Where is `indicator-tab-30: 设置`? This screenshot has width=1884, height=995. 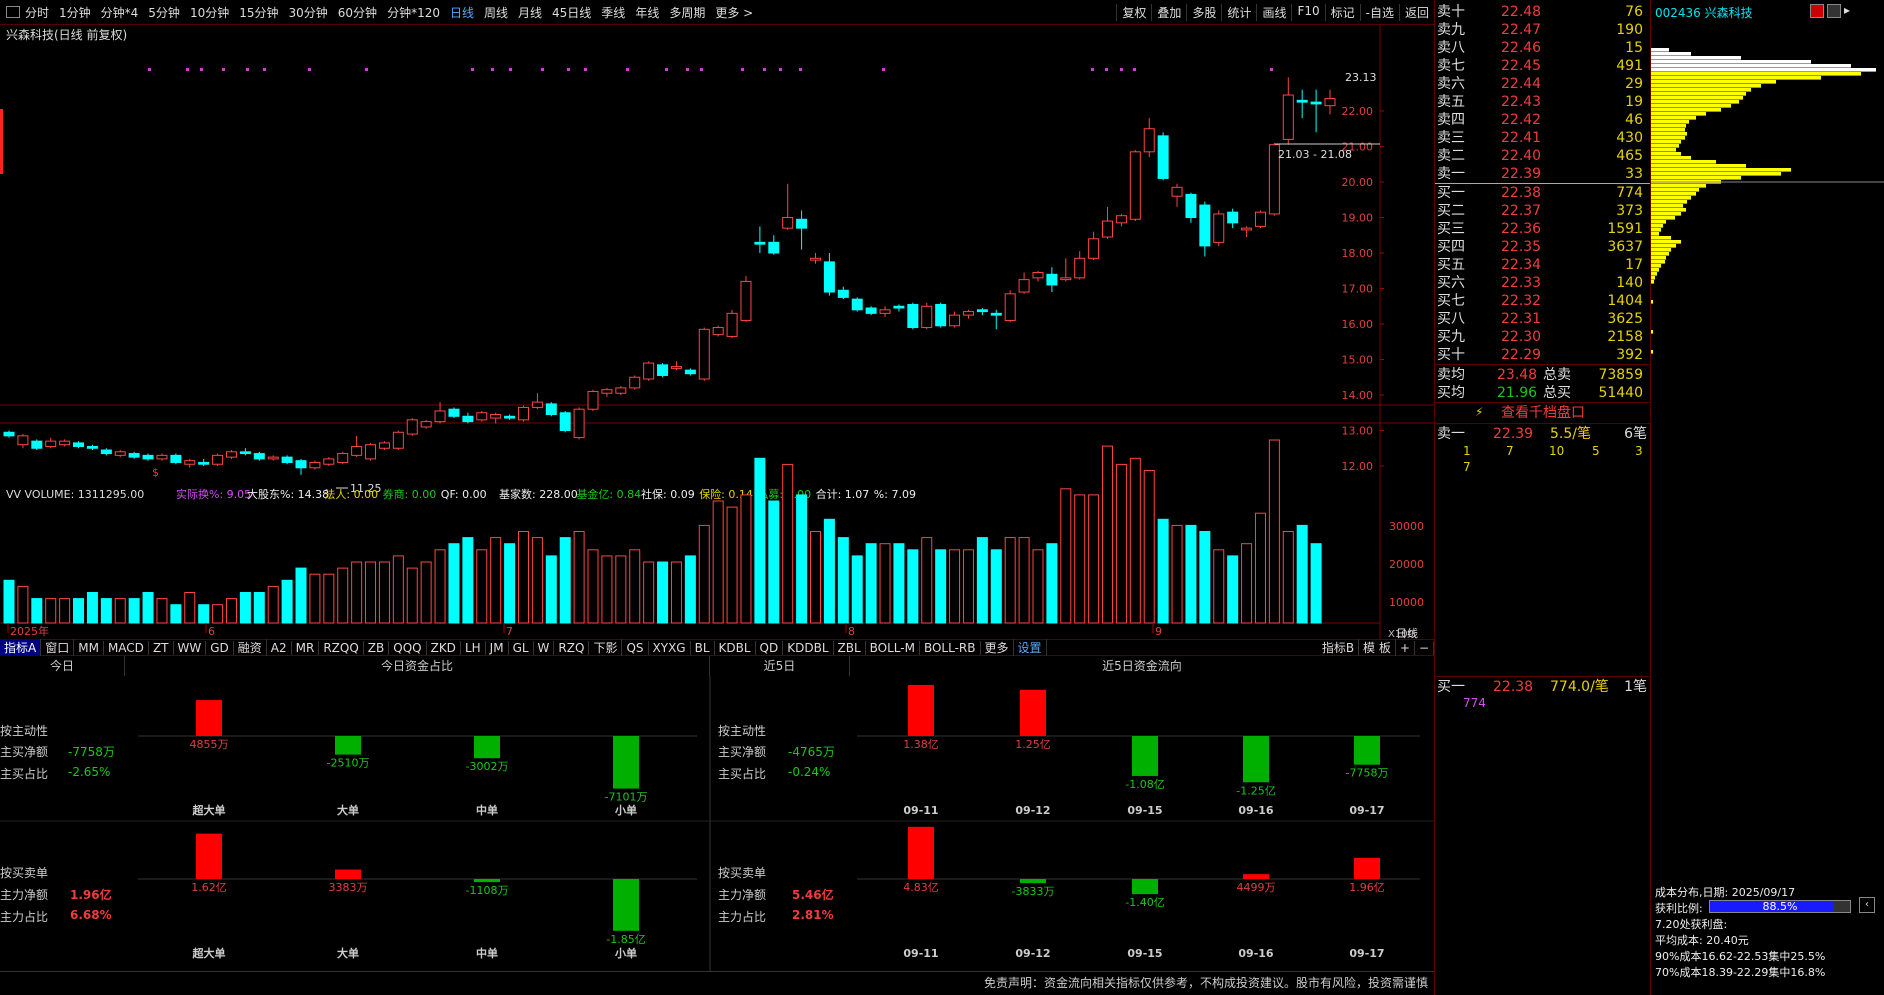 indicator-tab-30: 设置 is located at coordinates (1030, 647).